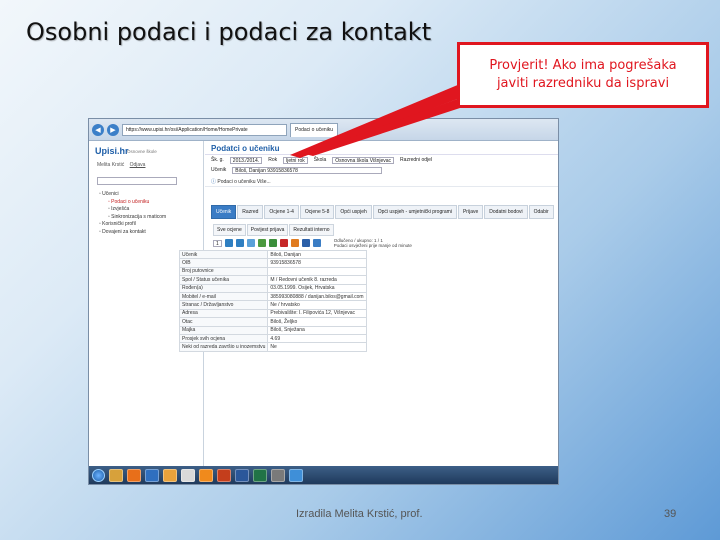 The image size is (720, 540). Describe the element at coordinates (281, 212) in the screenshot. I see `tab-ocjene-1-4: Ocjene 1-4` at that location.